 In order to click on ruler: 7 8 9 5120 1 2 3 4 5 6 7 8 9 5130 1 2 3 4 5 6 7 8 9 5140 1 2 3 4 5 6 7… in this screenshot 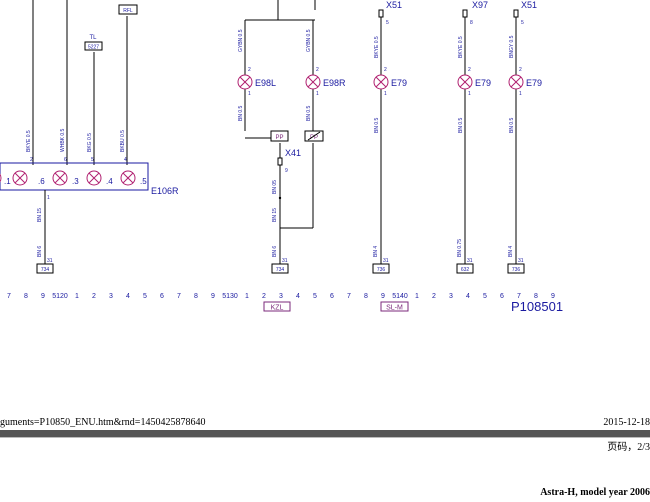, I will do `click(281, 296)`.